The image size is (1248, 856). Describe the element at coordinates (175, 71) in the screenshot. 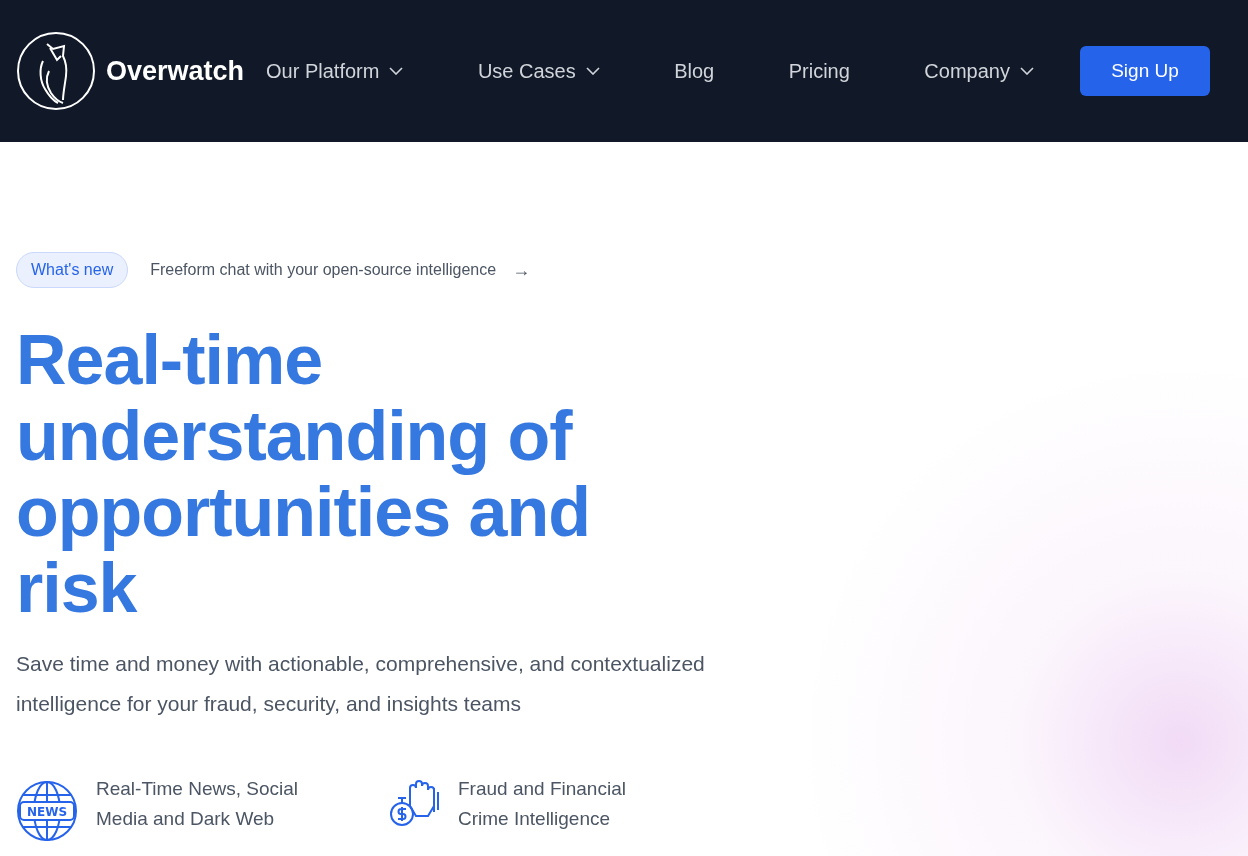

I see `brand-name: Overwatch` at that location.